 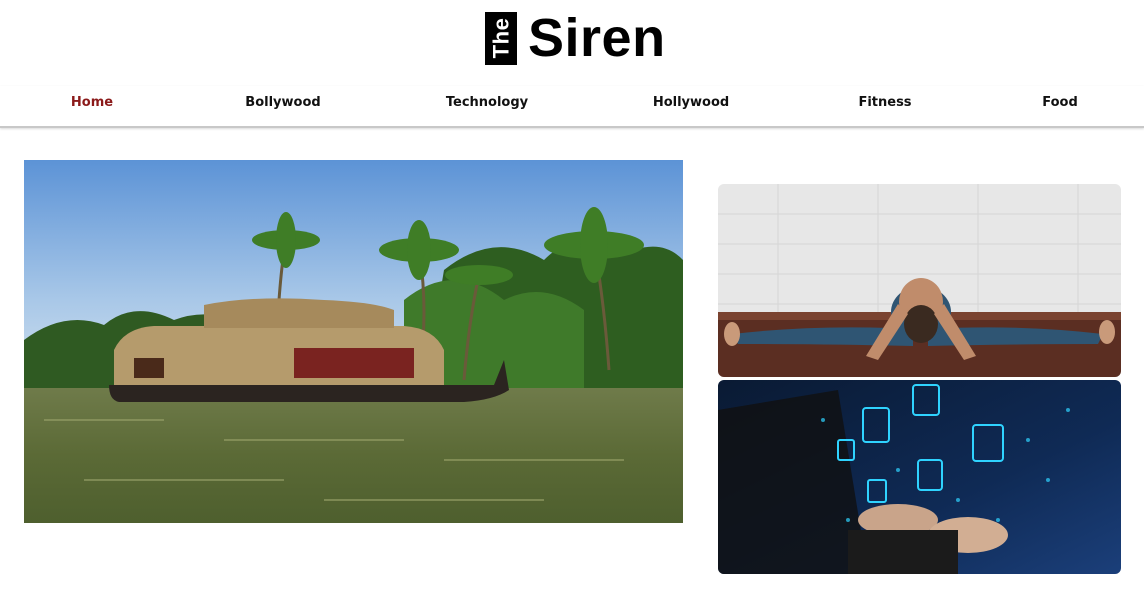 What do you see at coordinates (92, 102) in the screenshot?
I see `nav-item-home: Home` at bounding box center [92, 102].